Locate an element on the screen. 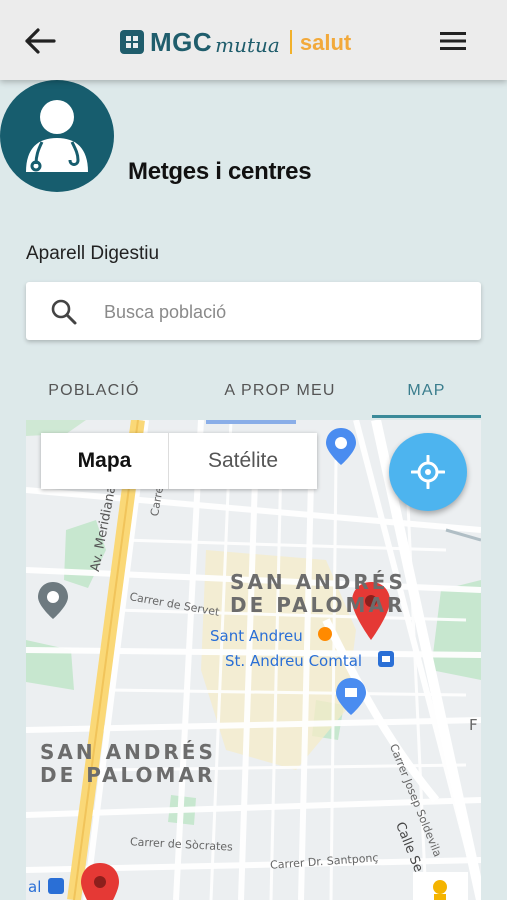 This screenshot has width=507, height=900. tab-a-prop-meu: A PROP MEU is located at coordinates (280, 391).